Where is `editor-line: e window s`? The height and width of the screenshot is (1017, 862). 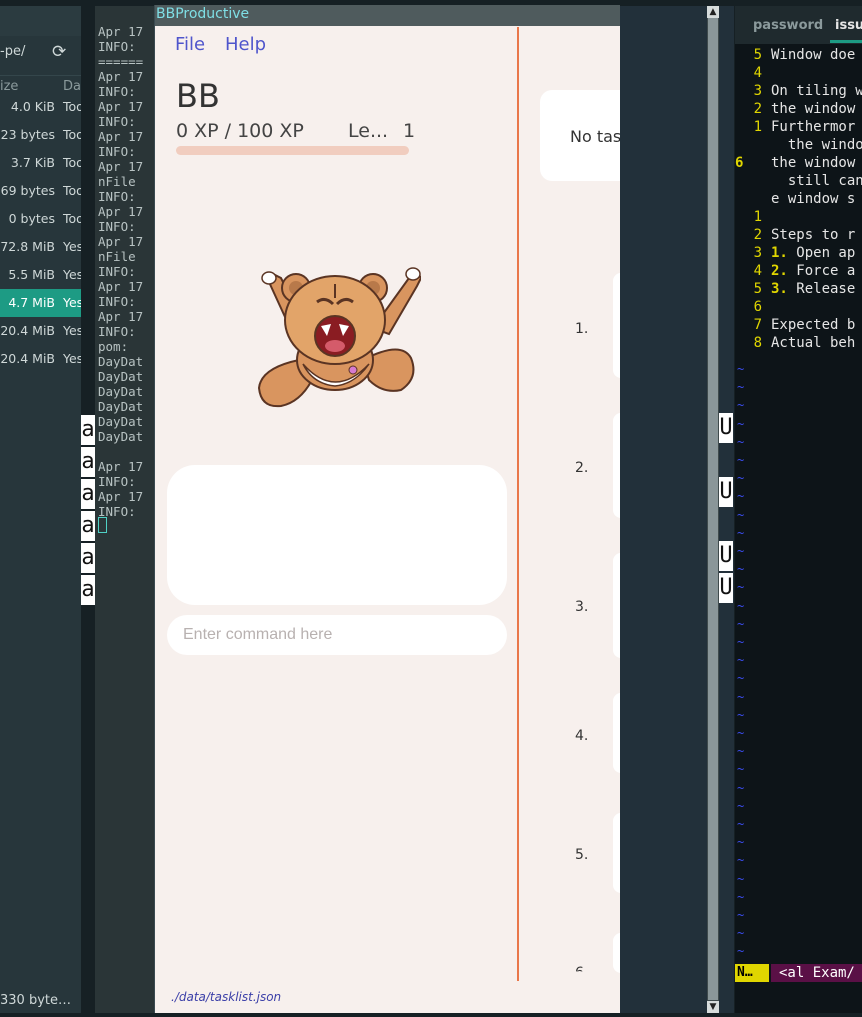
editor-line: e window s is located at coordinates (795, 199).